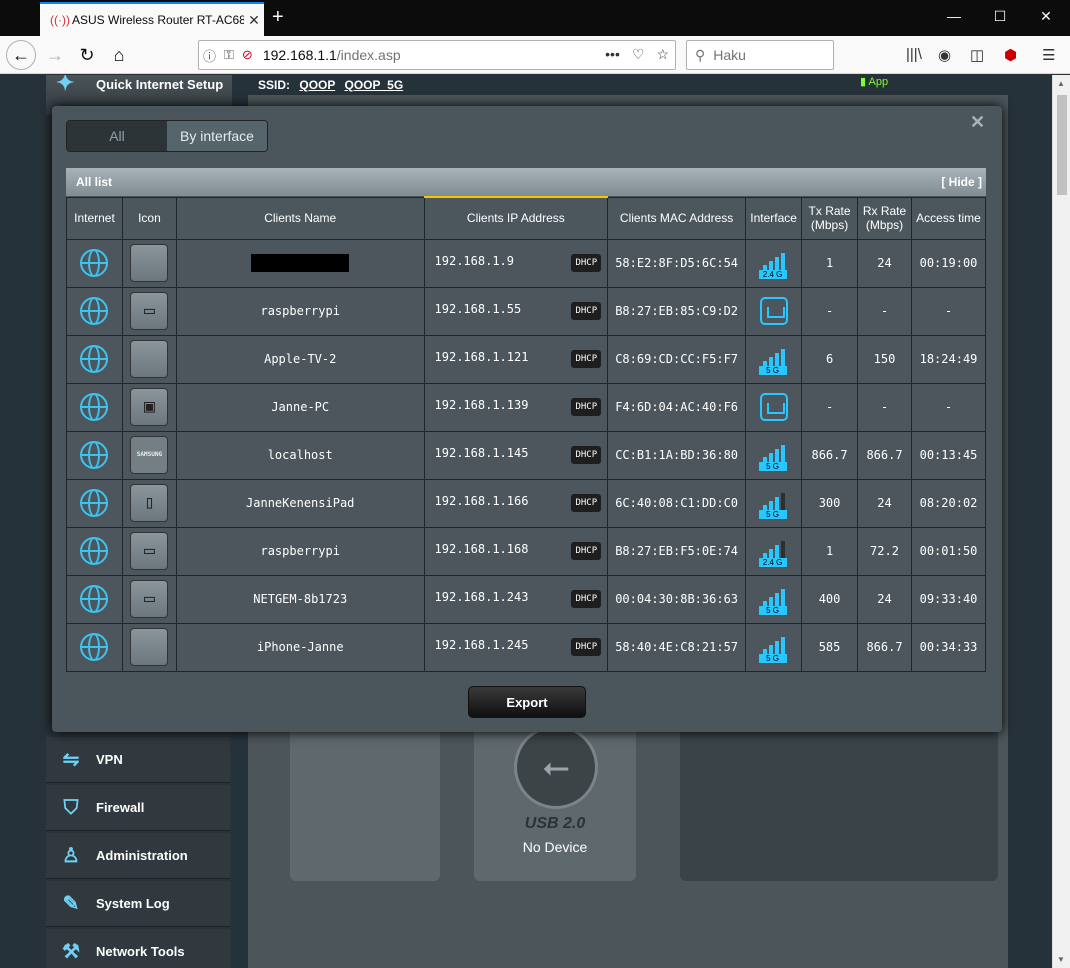 The width and height of the screenshot is (1070, 968). I want to click on forward-icon: →, so click(55, 55).